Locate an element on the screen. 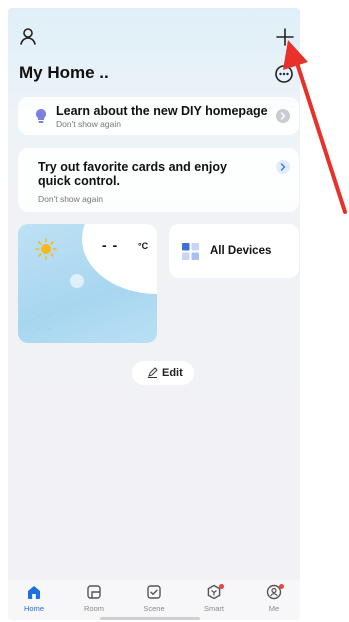 The image size is (349, 622). tab-label: Home is located at coordinates (33, 608).